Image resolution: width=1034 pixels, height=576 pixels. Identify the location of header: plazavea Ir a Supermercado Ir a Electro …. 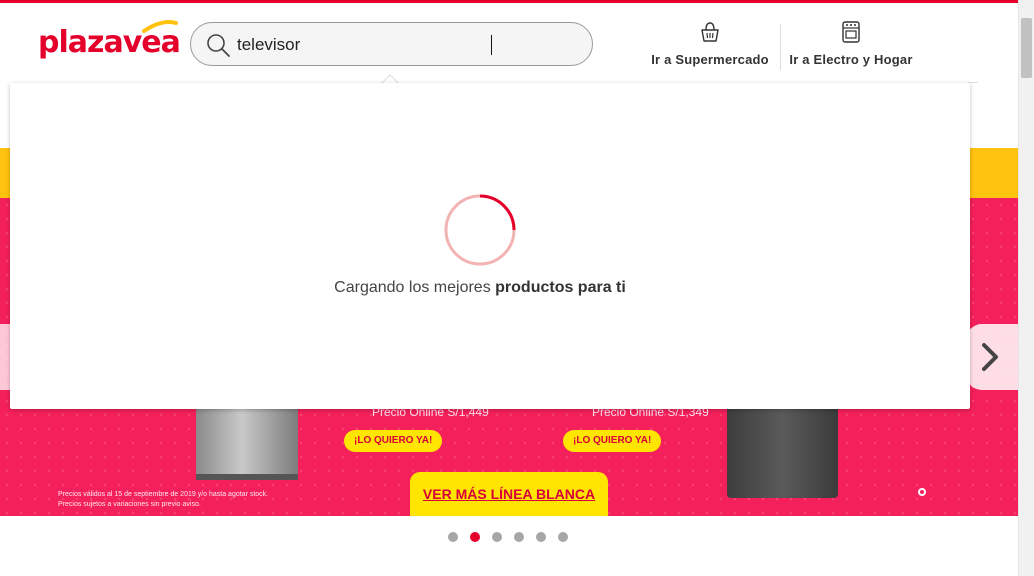
(509, 43).